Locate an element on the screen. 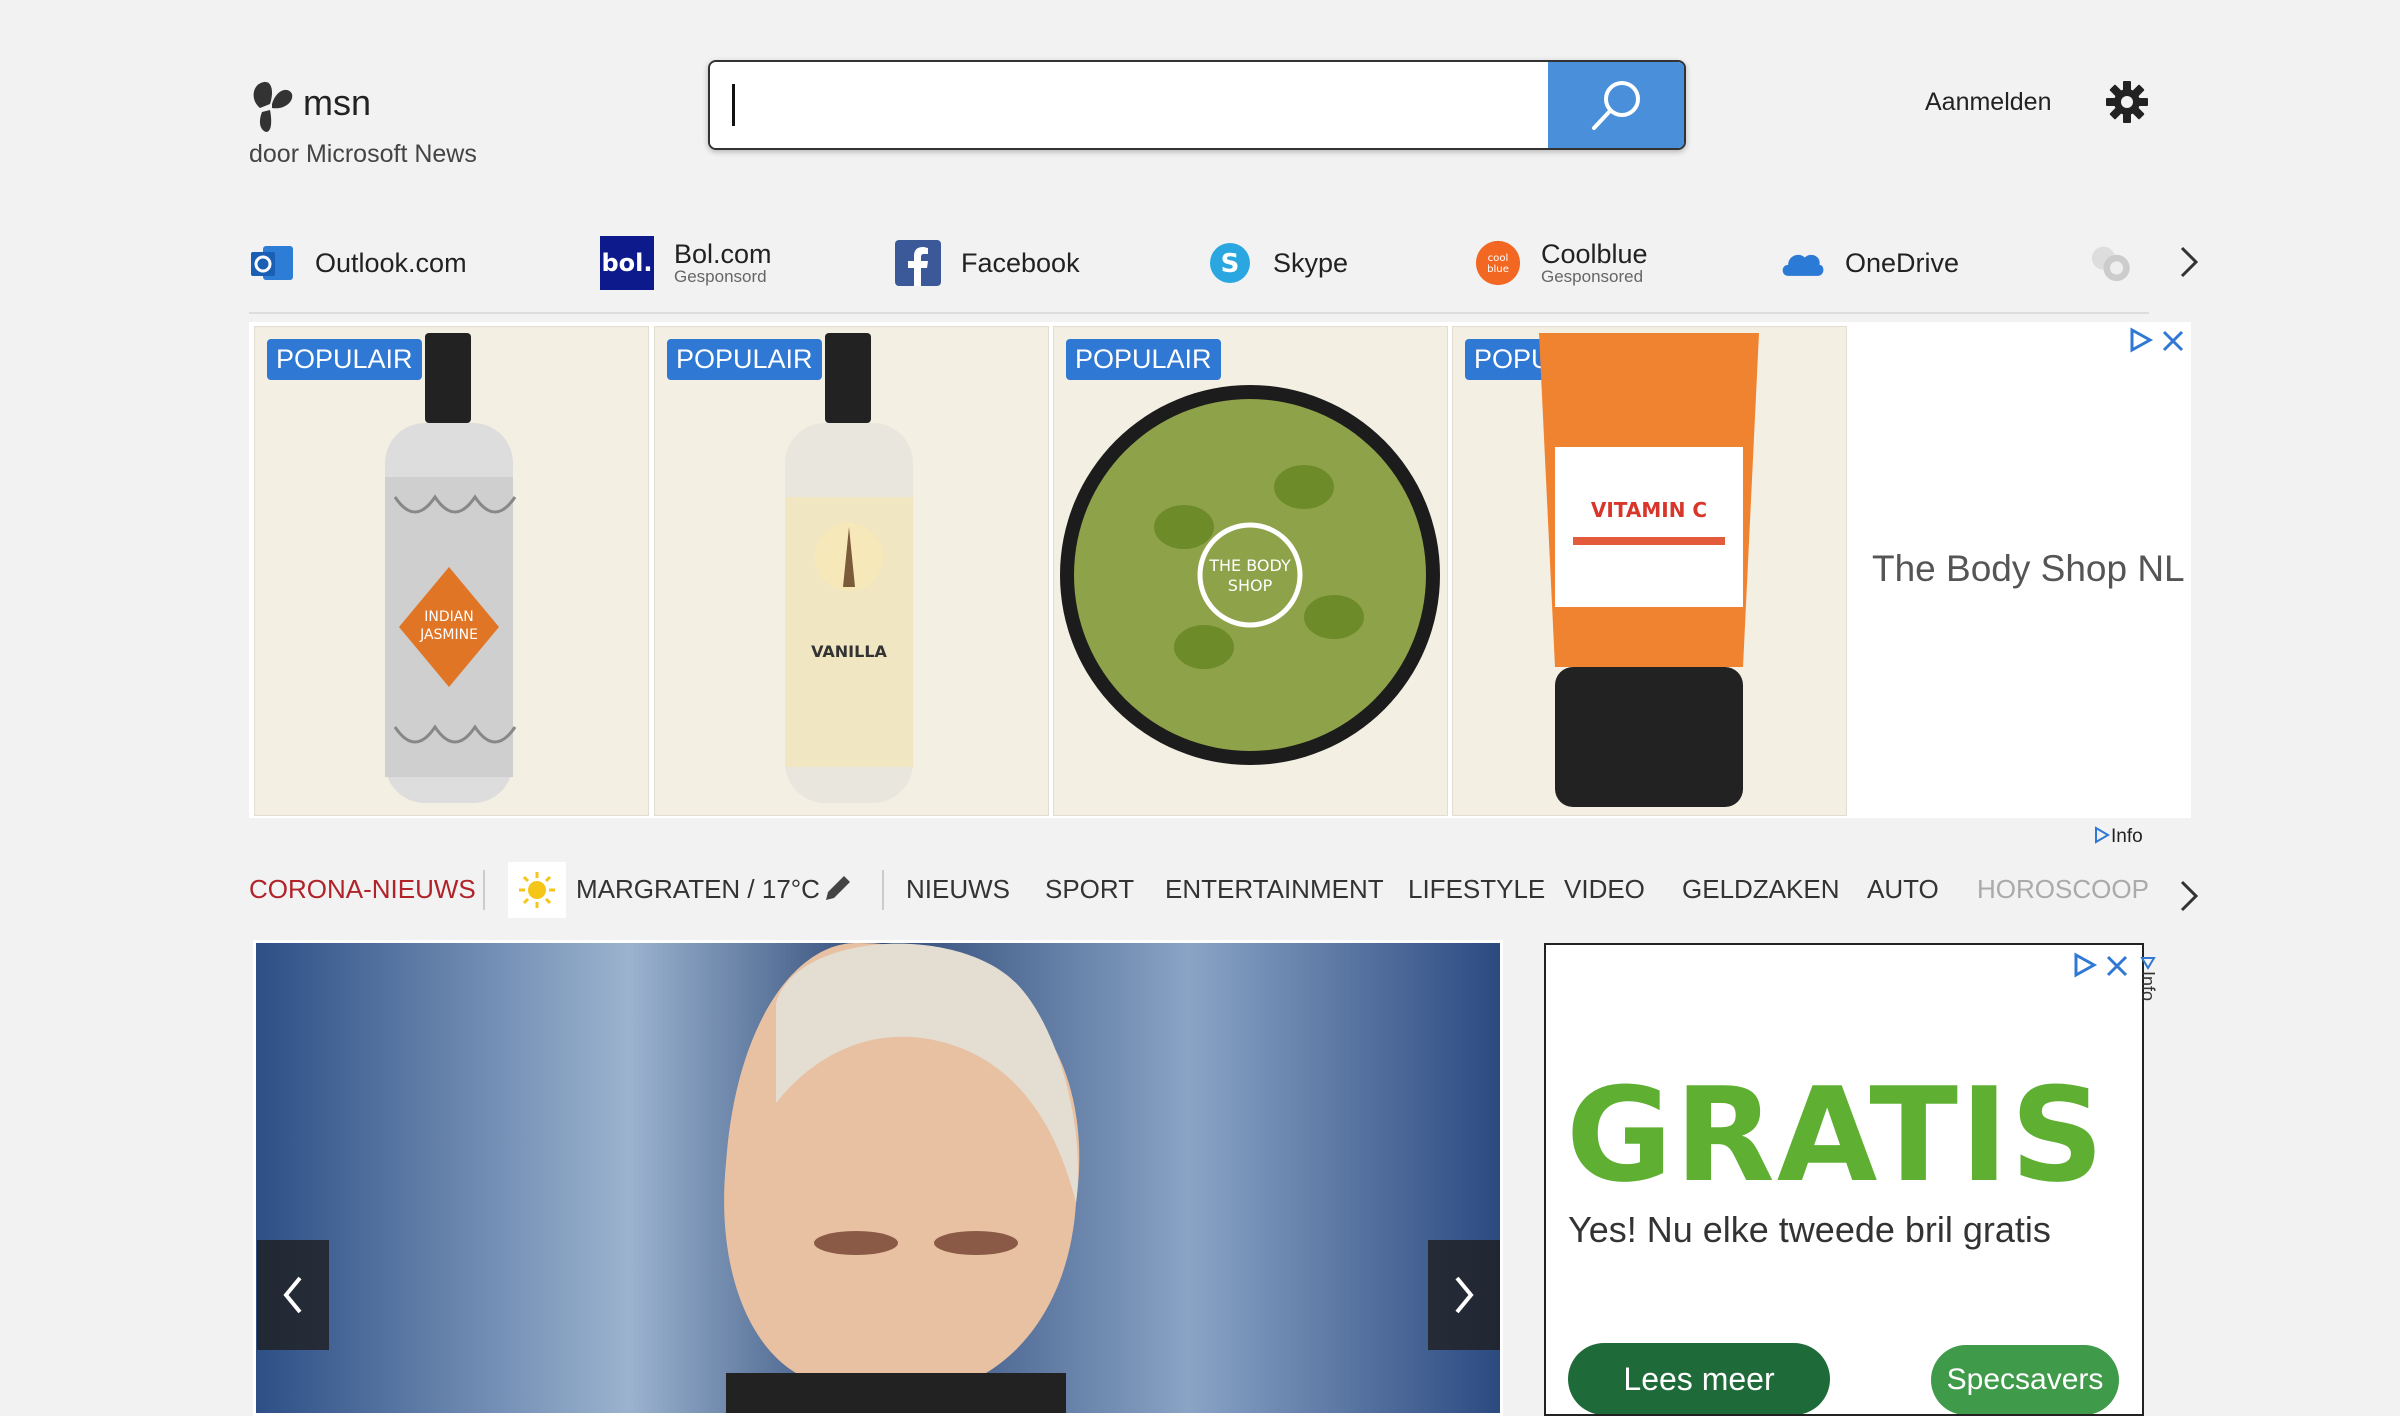 The width and height of the screenshot is (2400, 1416). search-button is located at coordinates (1616, 105).